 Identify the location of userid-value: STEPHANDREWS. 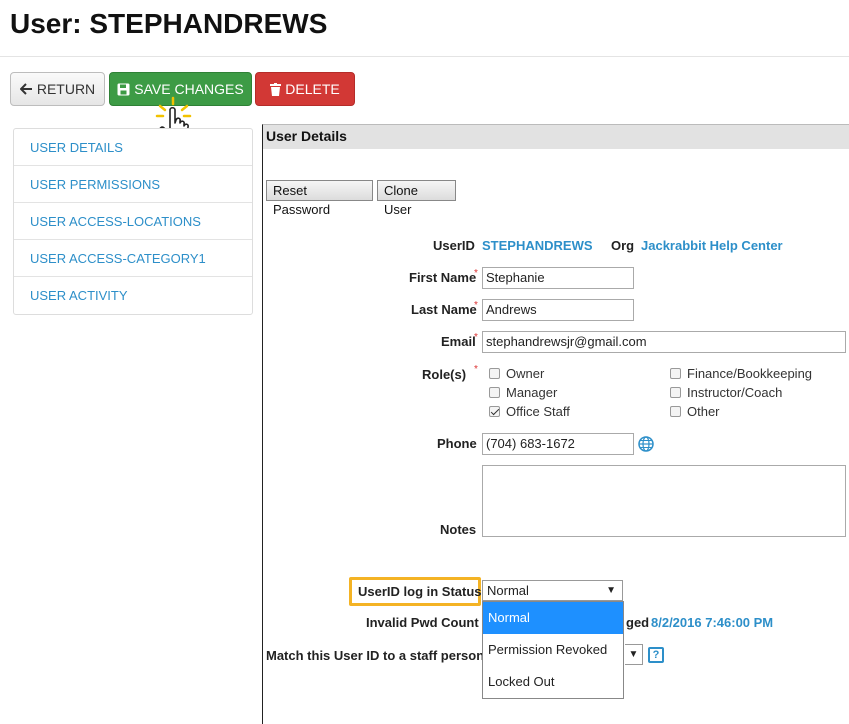
(537, 245).